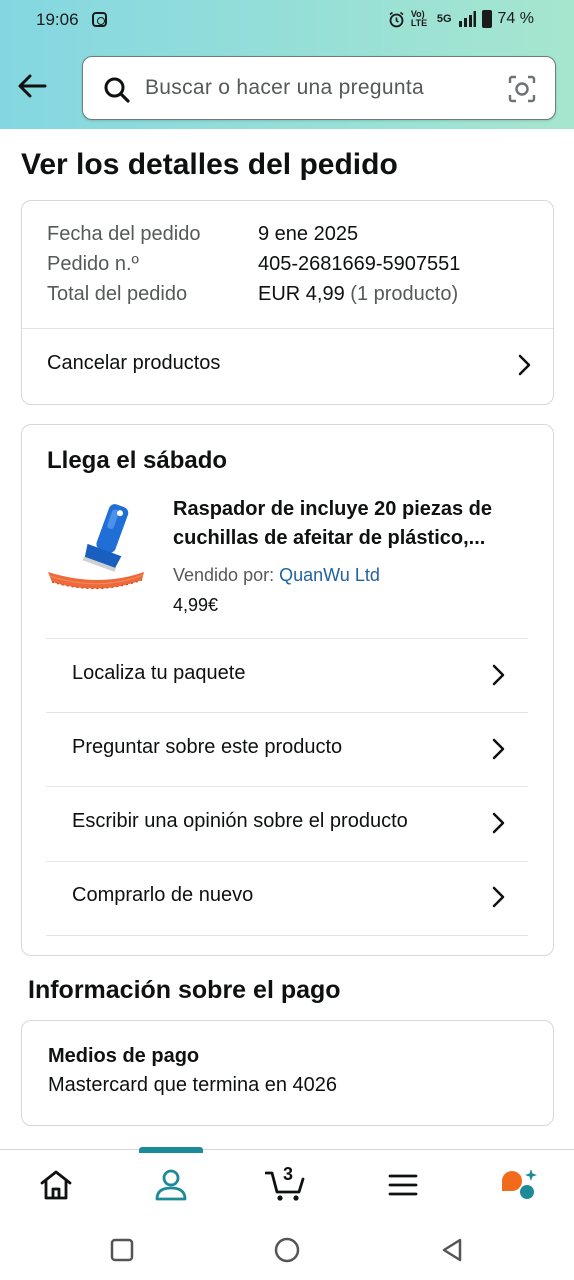  What do you see at coordinates (419, 18) in the screenshot?
I see `volte-indicator: Vo) LTE` at bounding box center [419, 18].